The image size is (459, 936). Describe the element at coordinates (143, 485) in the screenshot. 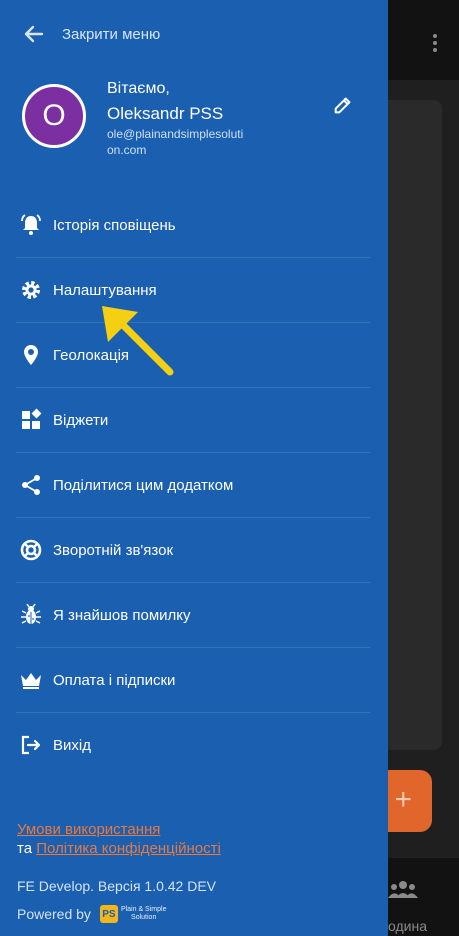

I see `menu-item-label: Поділитися цим додатком` at that location.